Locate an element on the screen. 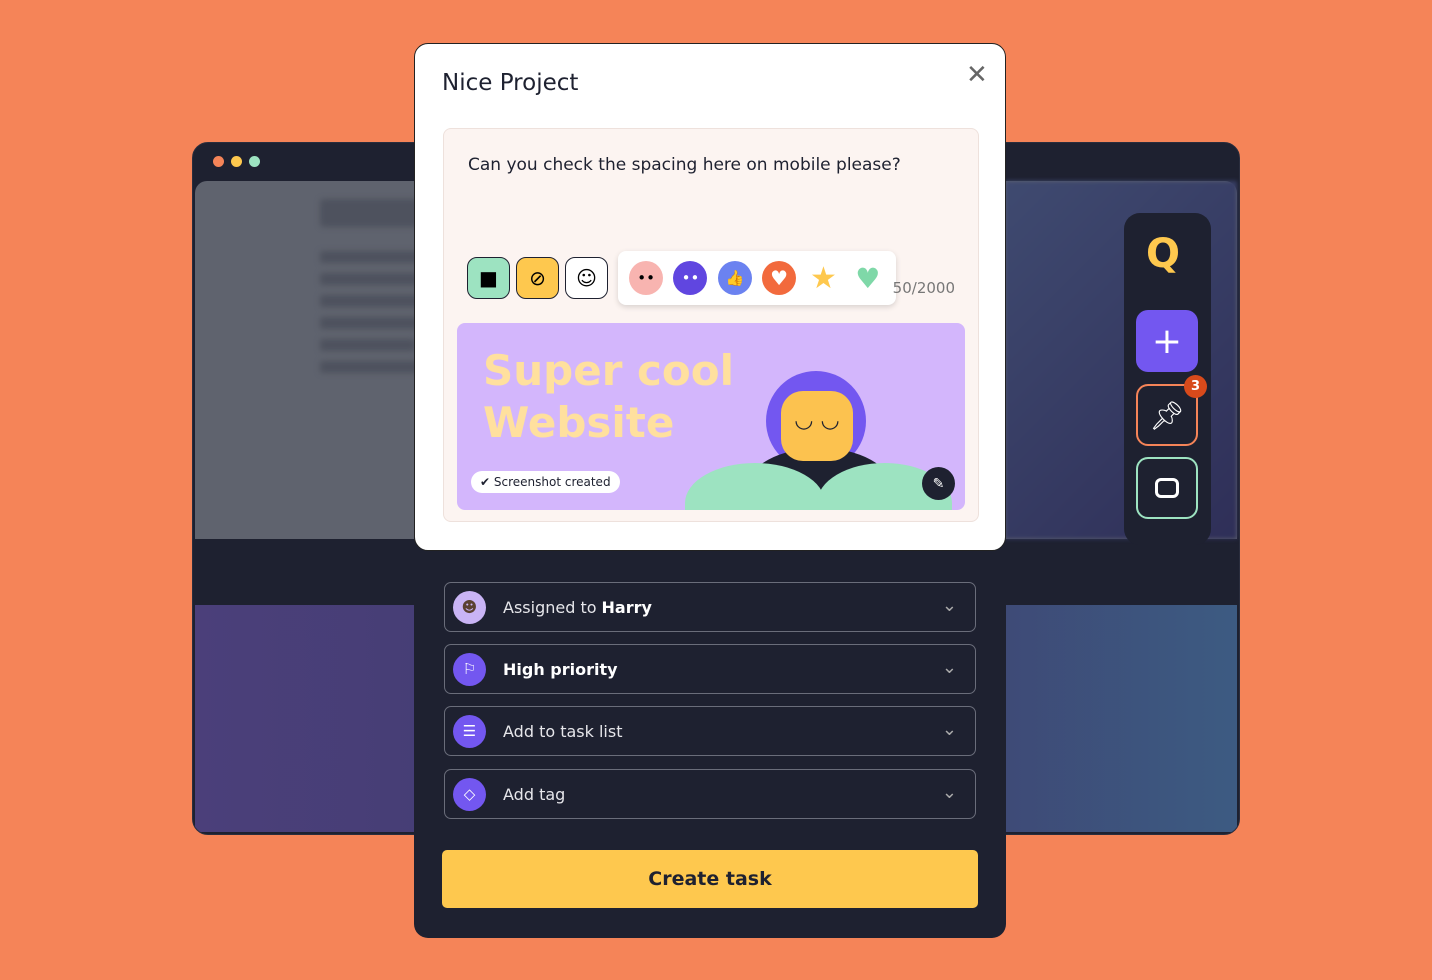  annotate-edit-icon: ✎ is located at coordinates (938, 483).